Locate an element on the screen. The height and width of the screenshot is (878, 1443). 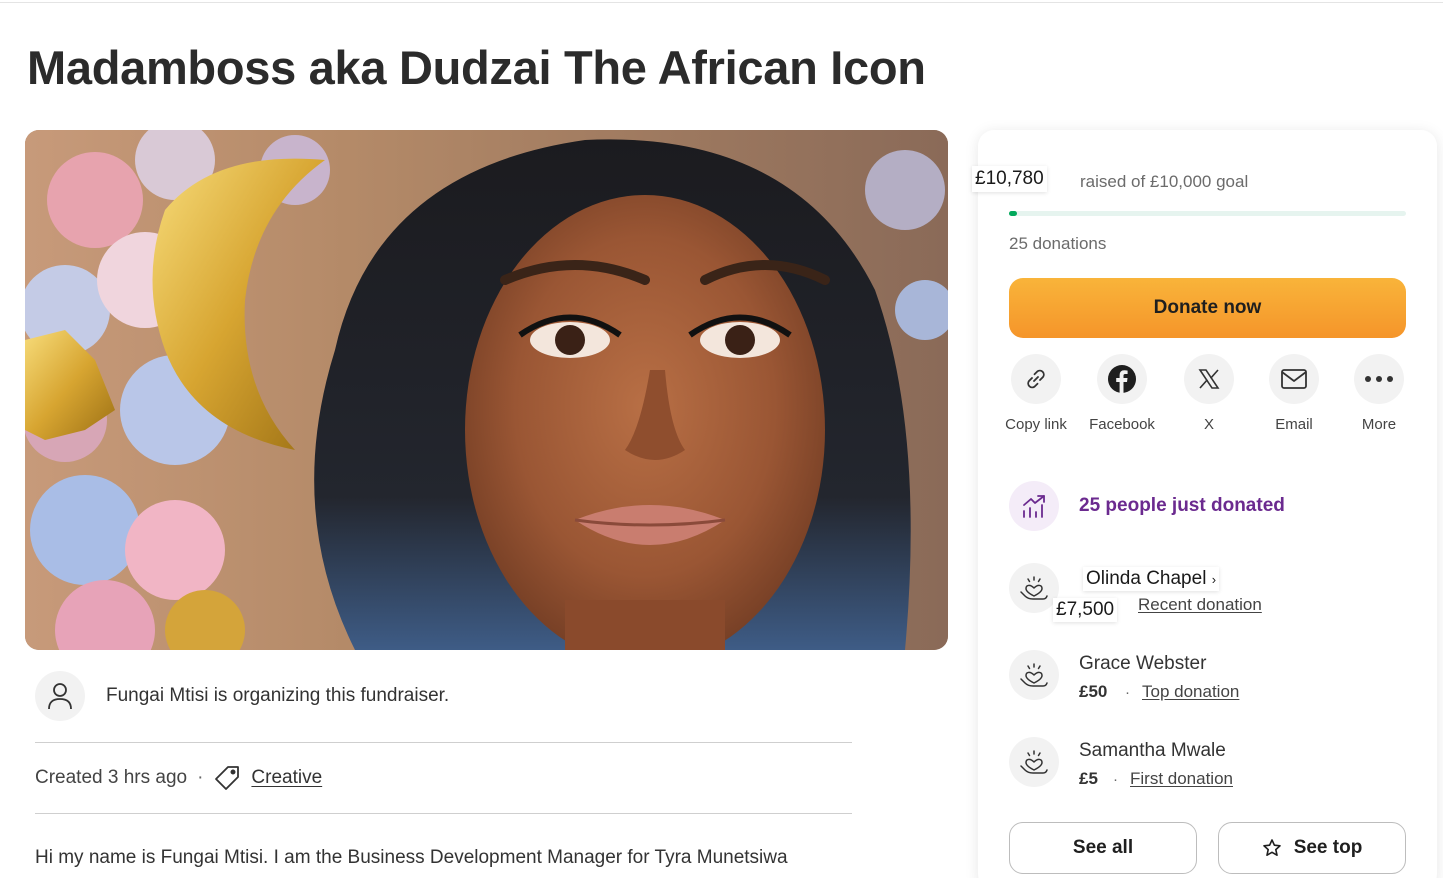
share-label: Facebook is located at coordinates (1122, 424).